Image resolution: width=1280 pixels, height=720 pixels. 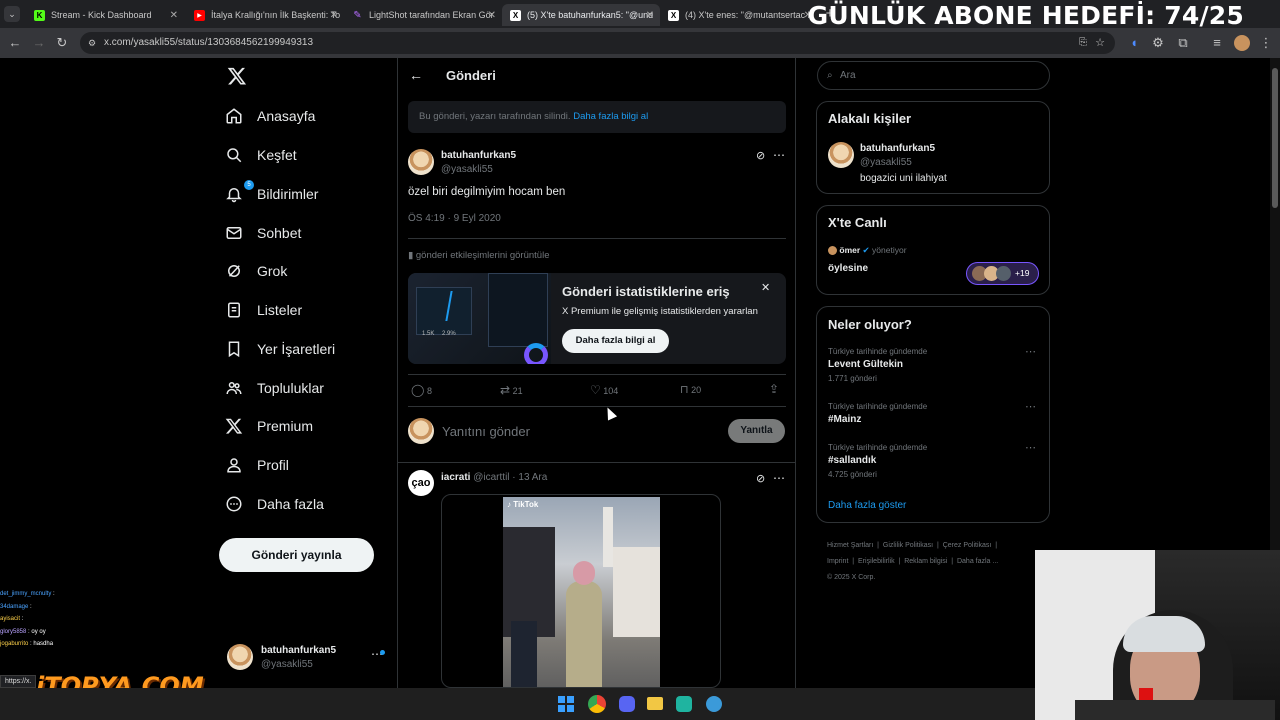 What do you see at coordinates (967, 545) in the screenshot?
I see `footer-link: Çerez Politikası` at bounding box center [967, 545].